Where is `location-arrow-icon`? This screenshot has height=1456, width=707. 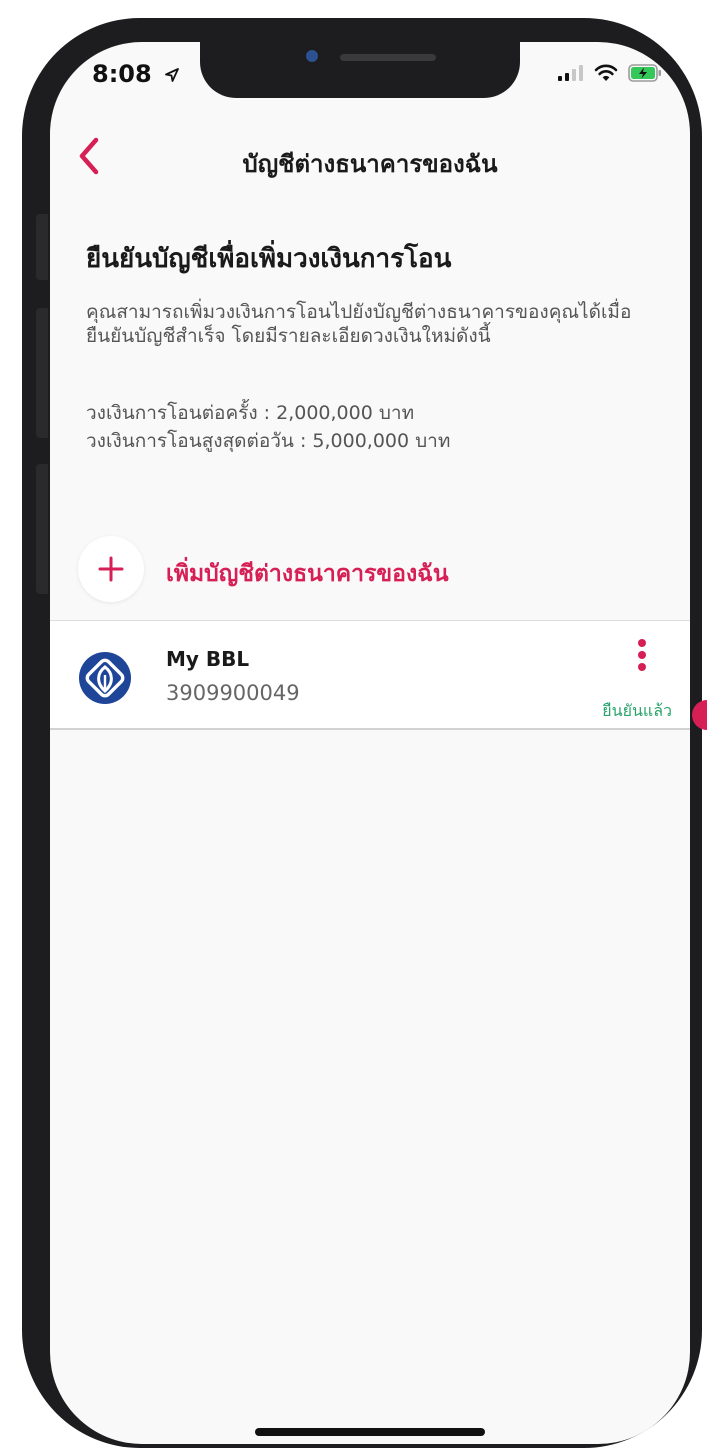
location-arrow-icon is located at coordinates (172, 75).